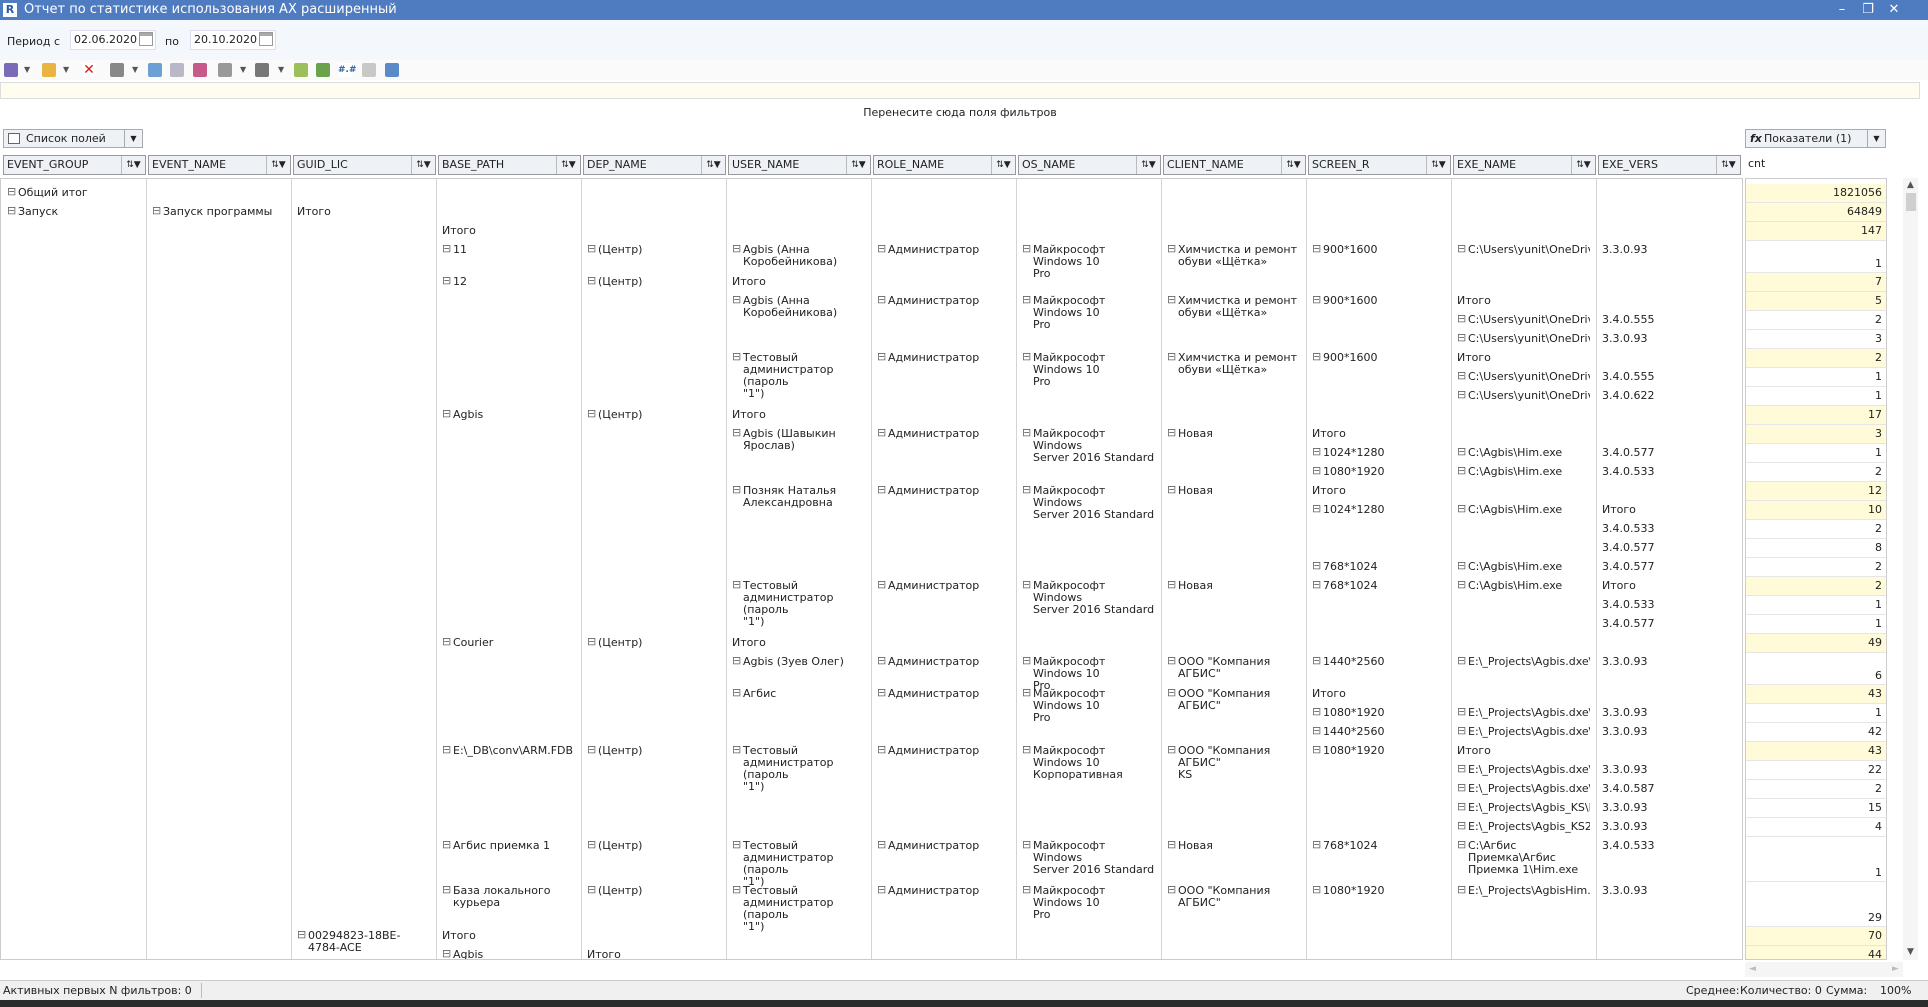 This screenshot has width=1928, height=1007. What do you see at coordinates (1868, 10) in the screenshot?
I see `restore-button: ❐` at bounding box center [1868, 10].